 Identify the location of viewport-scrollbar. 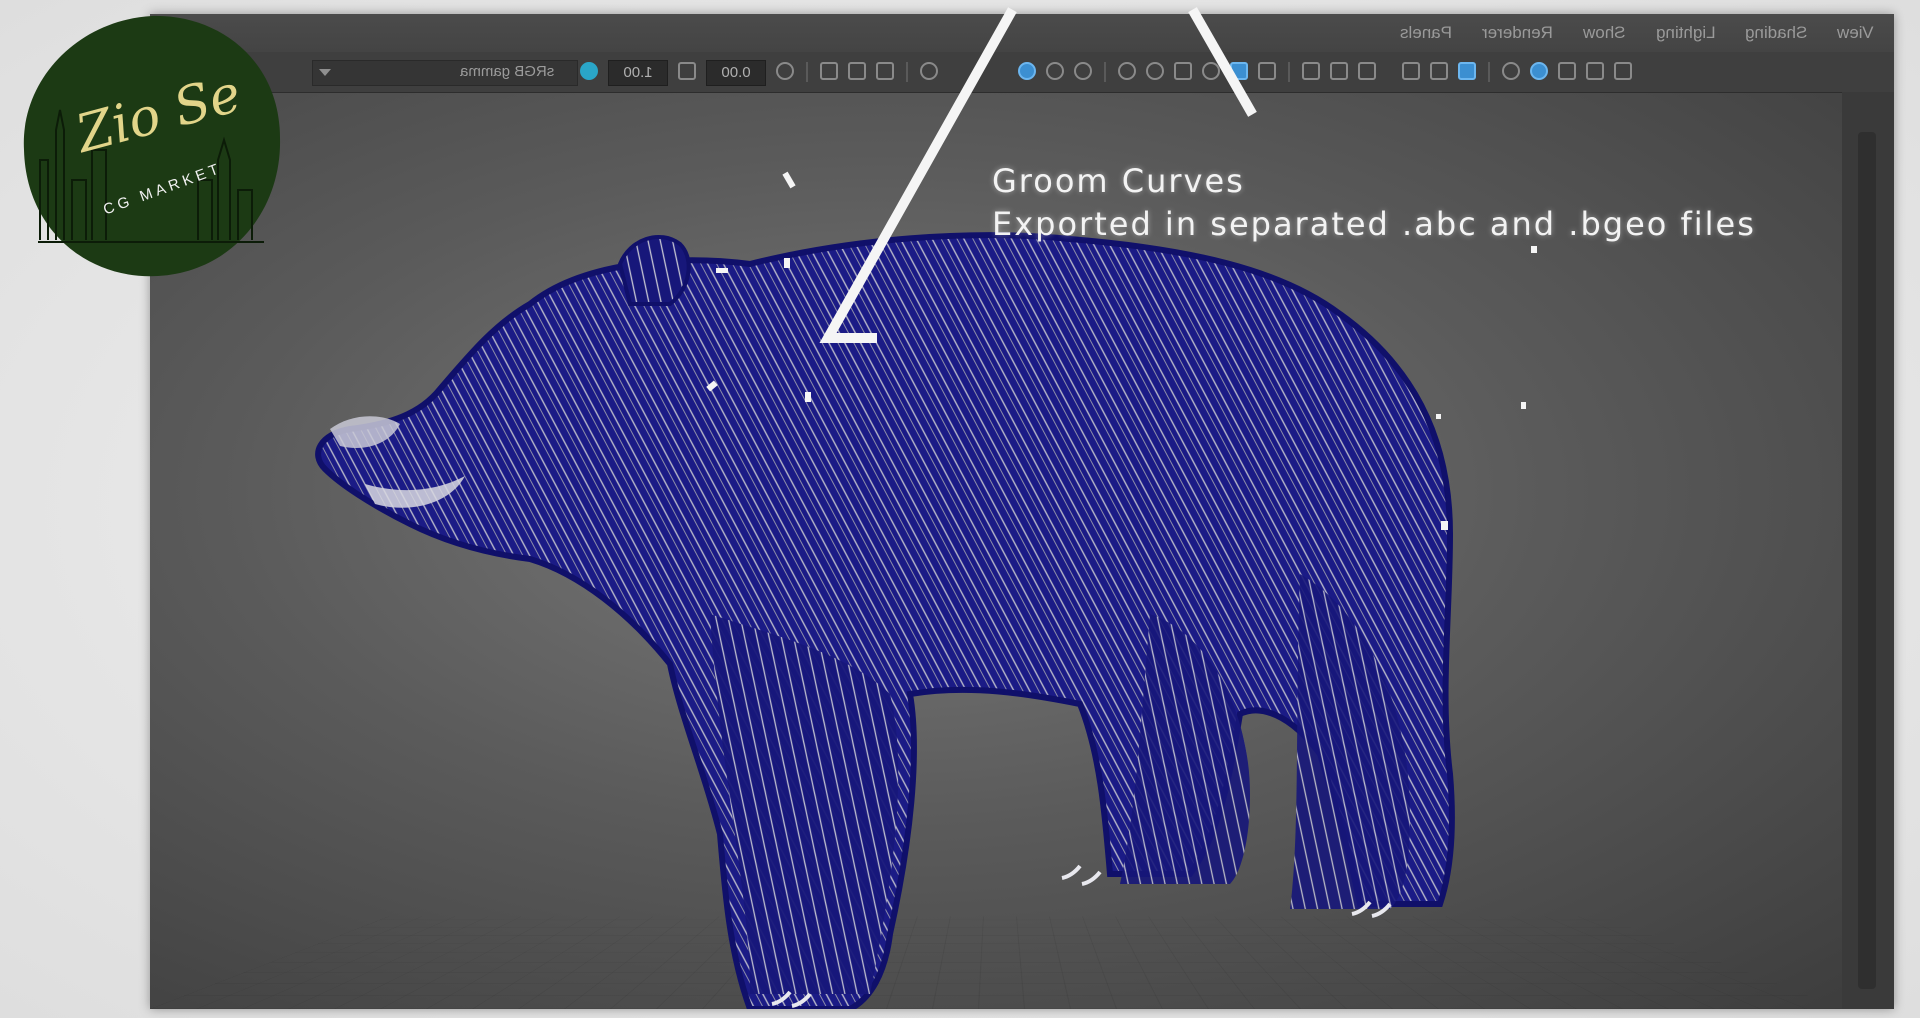
(1868, 550).